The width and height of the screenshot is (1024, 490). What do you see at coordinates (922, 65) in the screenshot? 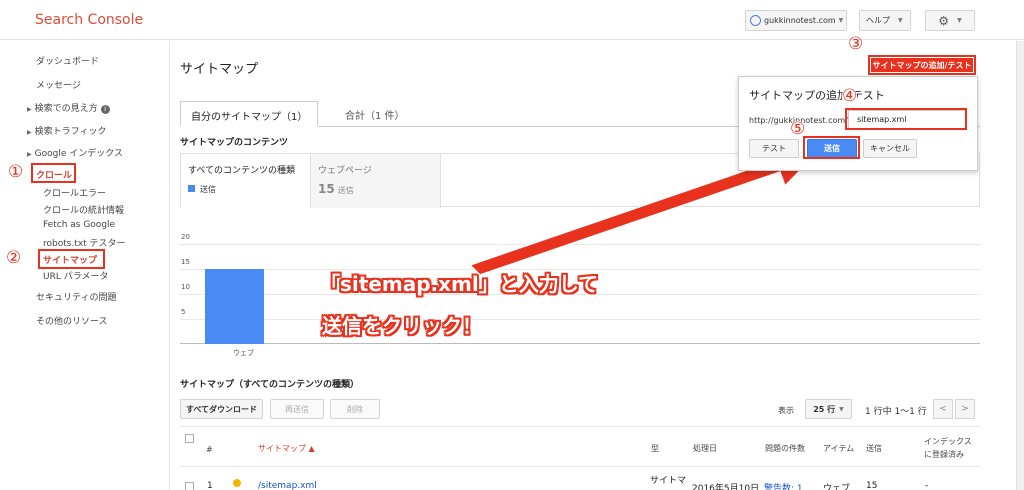
I see `add-test-sitemap-button: サイトマップの追加/テスト` at bounding box center [922, 65].